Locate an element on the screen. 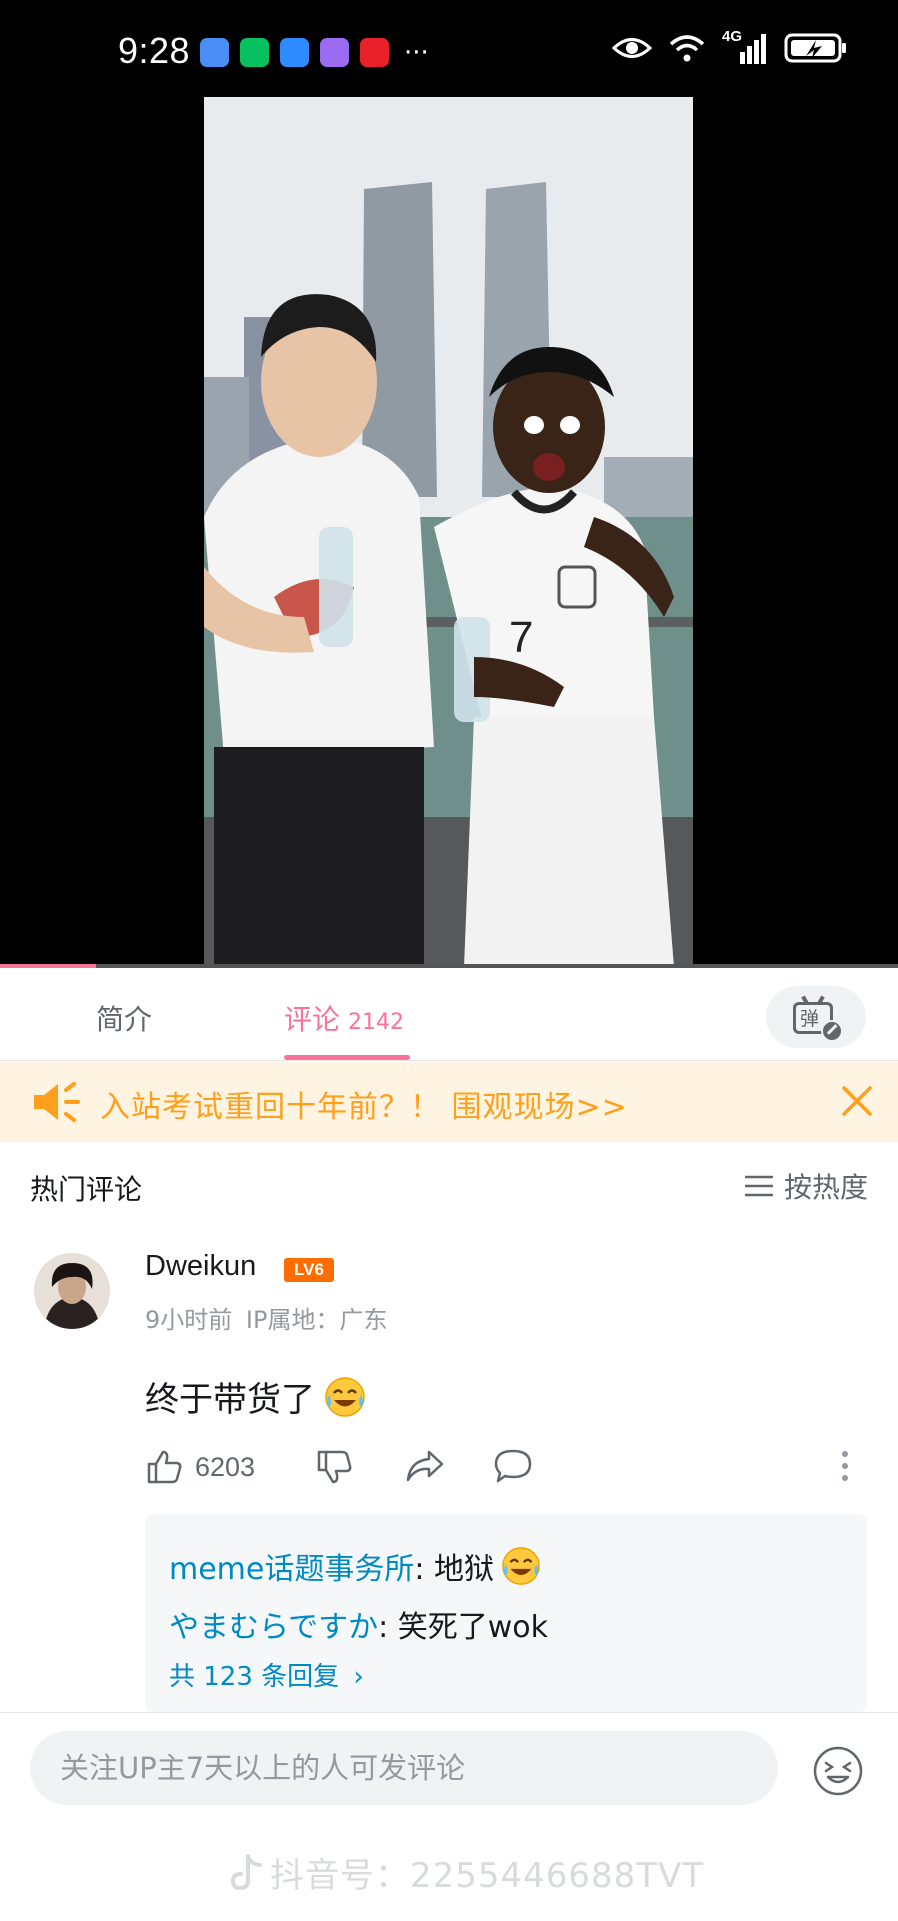 Image resolution: width=898 pixels, height=1921 pixels. watermark: 抖音号：2255446688TVT is located at coordinates (467, 1872).